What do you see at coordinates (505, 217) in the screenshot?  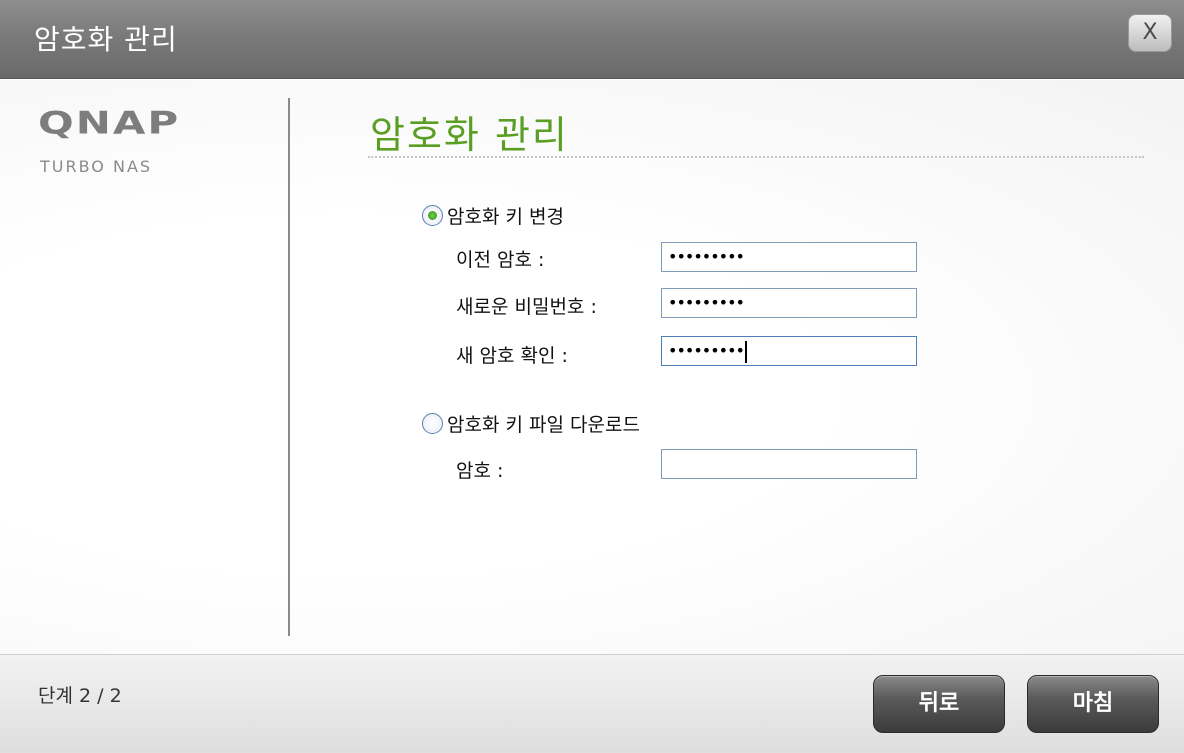 I see `radio-change-key-label: 암호화 키 변경` at bounding box center [505, 217].